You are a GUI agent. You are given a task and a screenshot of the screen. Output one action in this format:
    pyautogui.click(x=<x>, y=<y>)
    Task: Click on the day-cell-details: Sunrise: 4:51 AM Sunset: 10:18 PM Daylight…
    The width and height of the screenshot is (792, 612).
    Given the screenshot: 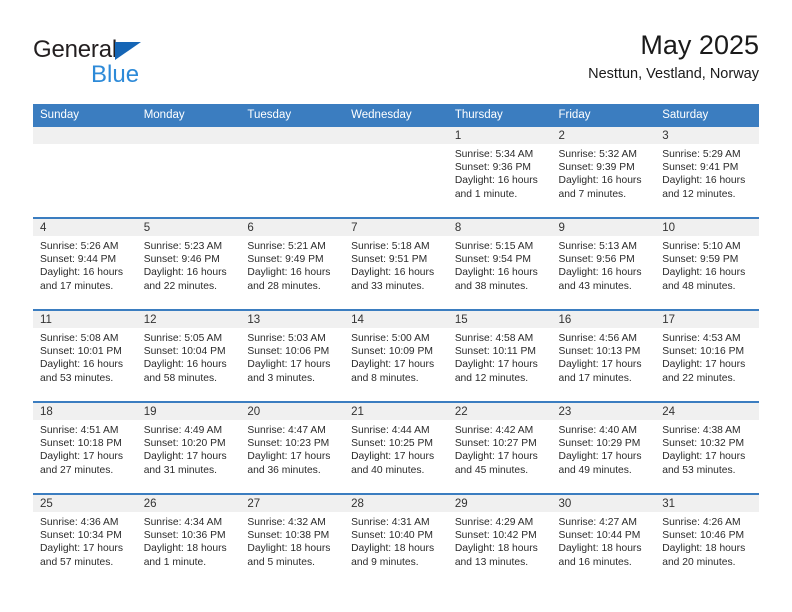 What is the action you would take?
    pyautogui.click(x=85, y=448)
    